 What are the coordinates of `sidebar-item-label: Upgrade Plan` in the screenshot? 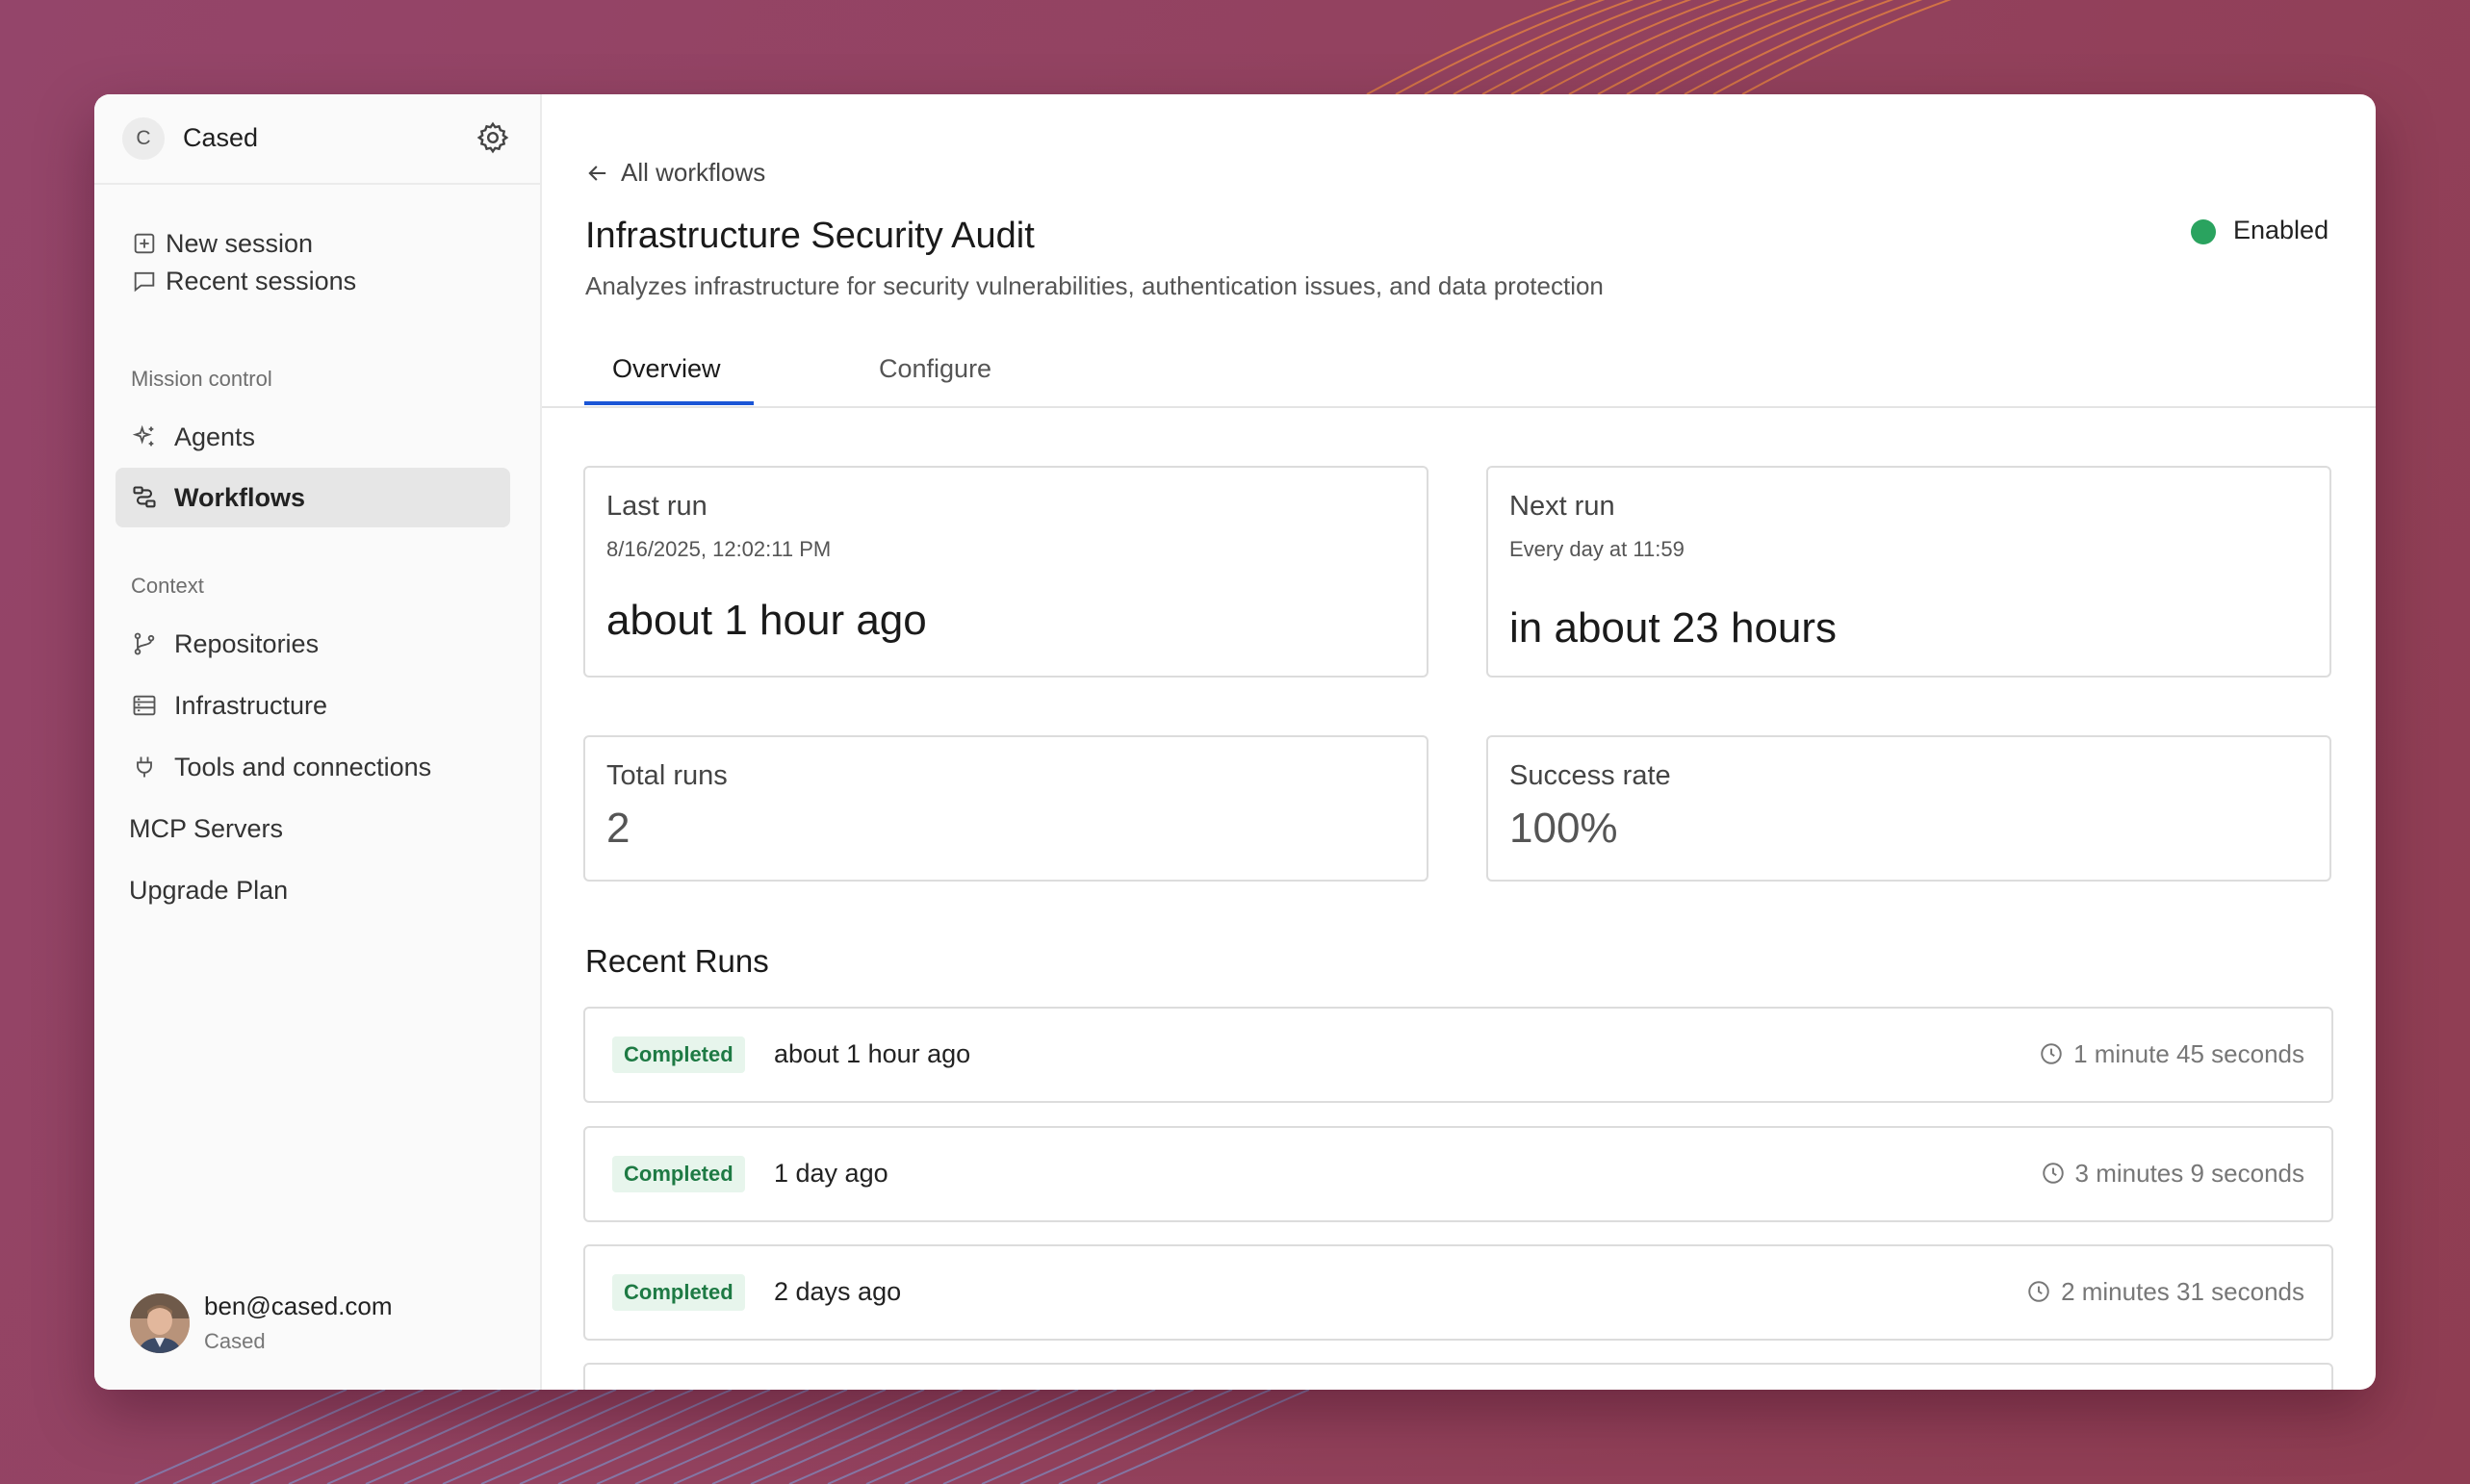 It's located at (209, 891).